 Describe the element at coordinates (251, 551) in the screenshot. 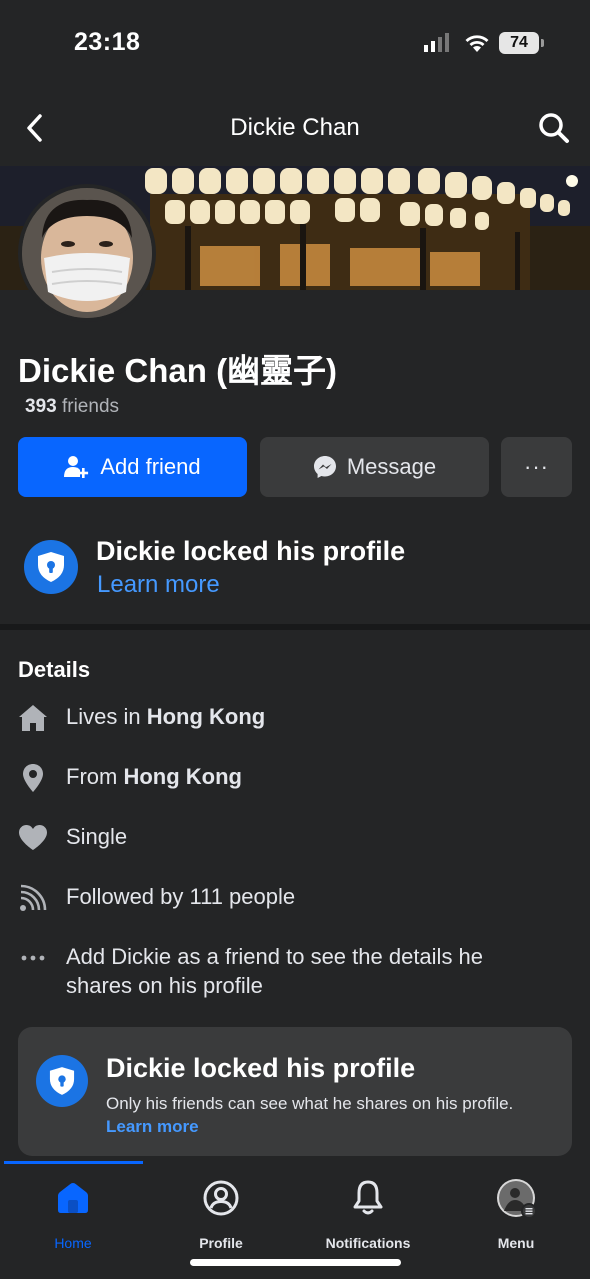

I see `locked-profile-title: Dickie locked his profile` at that location.